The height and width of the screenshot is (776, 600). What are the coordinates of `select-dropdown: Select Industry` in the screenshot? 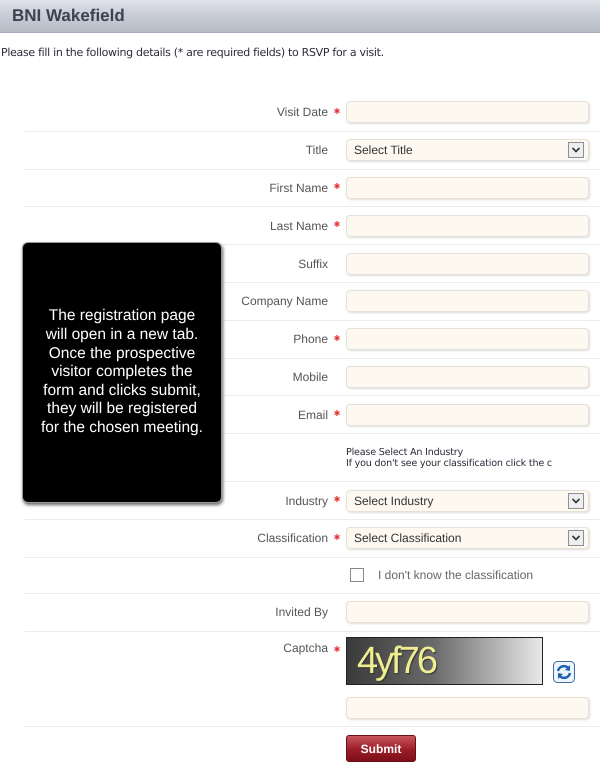 It's located at (467, 501).